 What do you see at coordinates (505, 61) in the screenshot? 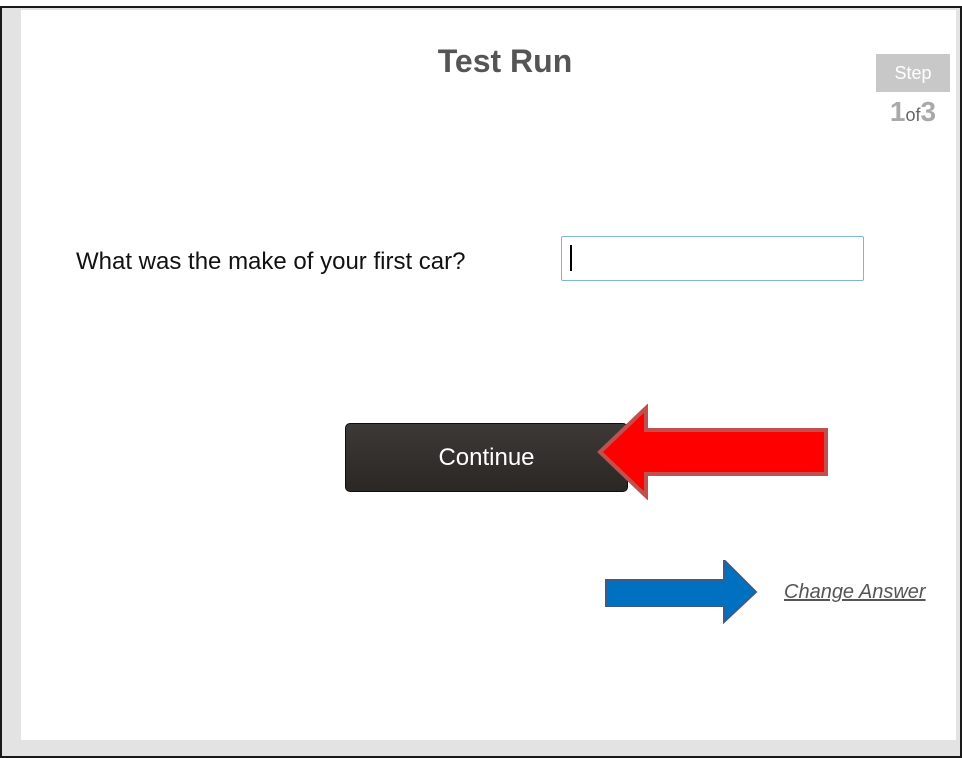
I see `page-title: Test Run` at bounding box center [505, 61].